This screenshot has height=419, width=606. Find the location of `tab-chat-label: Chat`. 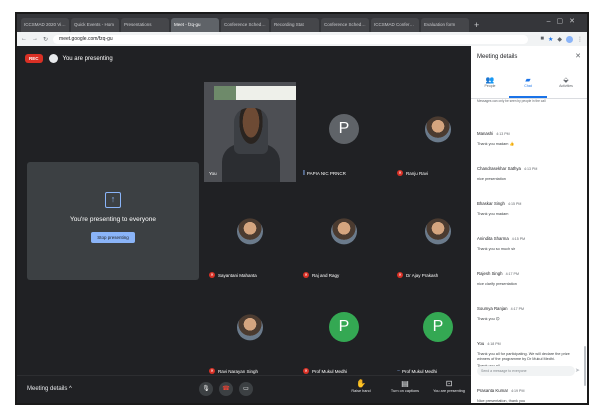

tab-chat-label: Chat is located at coordinates (528, 86).